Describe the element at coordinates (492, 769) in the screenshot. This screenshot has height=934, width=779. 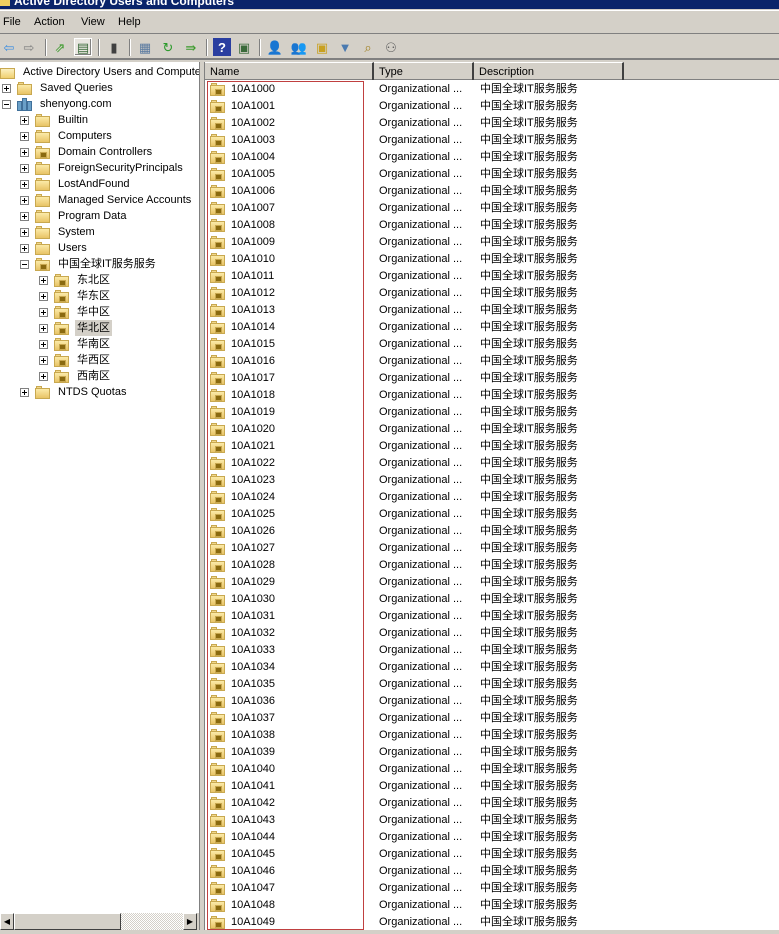
I see `list-row: 10A1040 Organizational ... 中国全球IT服务服务` at that location.